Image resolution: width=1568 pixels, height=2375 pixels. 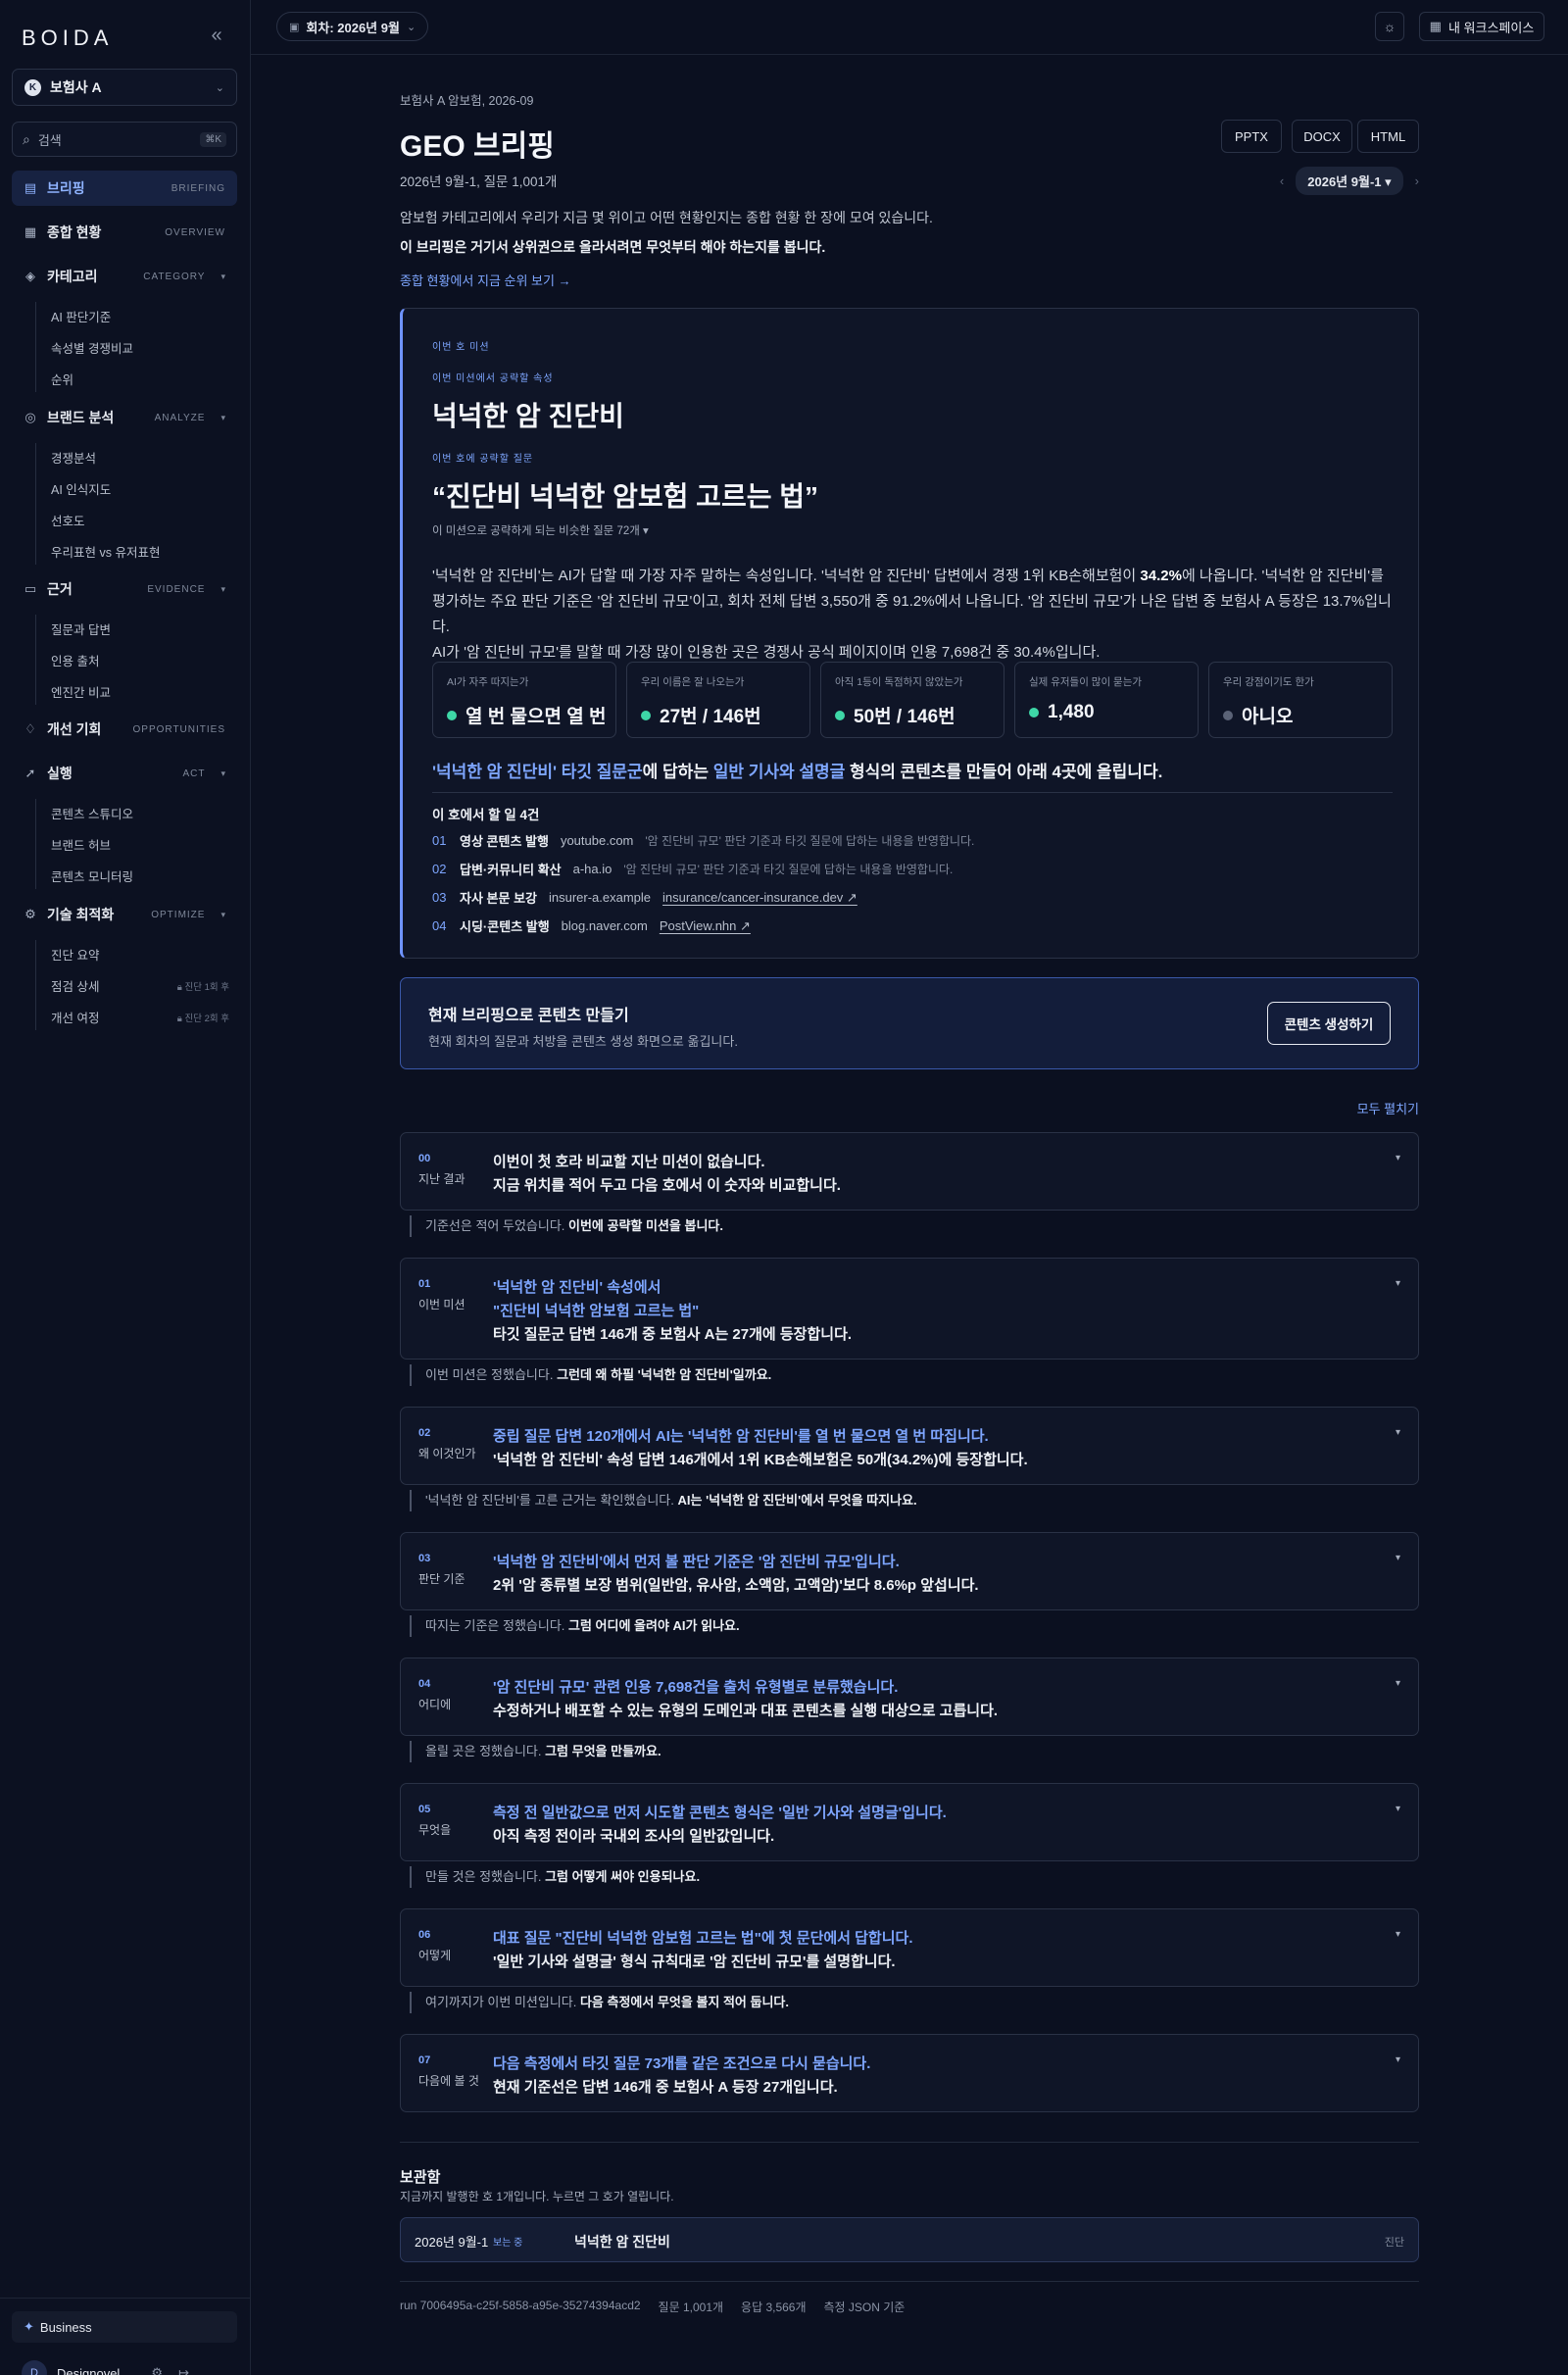 What do you see at coordinates (140, 347) in the screenshot?
I see `nav-item-attribute-compare: 속성별 경쟁비교` at bounding box center [140, 347].